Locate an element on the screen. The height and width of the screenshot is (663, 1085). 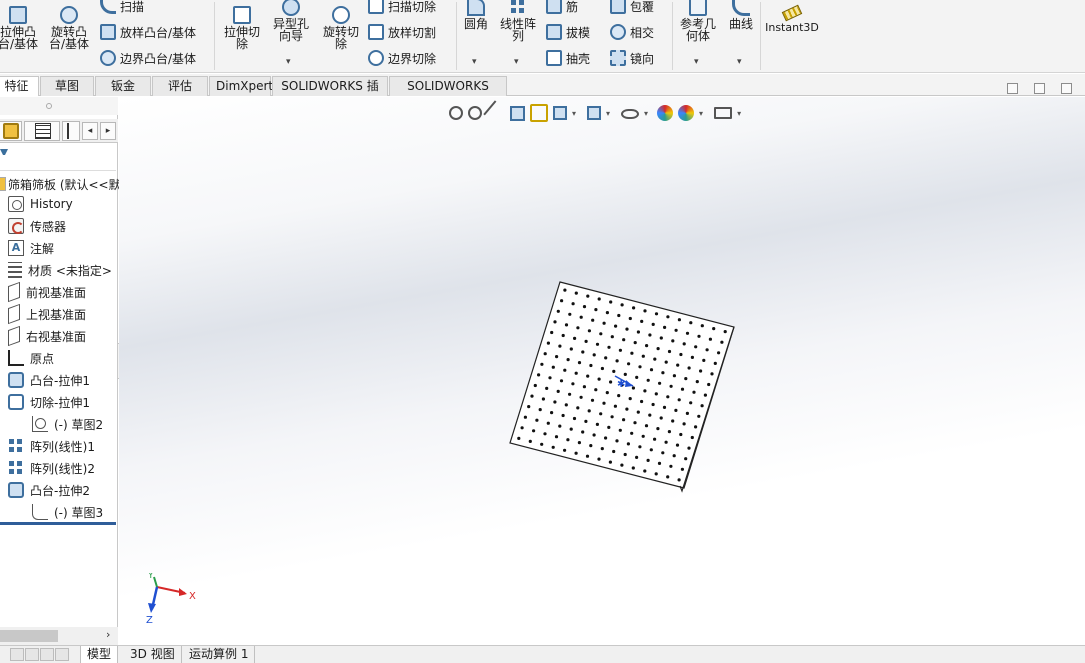
tab-sketch: 草图 is located at coordinates (67, 86).